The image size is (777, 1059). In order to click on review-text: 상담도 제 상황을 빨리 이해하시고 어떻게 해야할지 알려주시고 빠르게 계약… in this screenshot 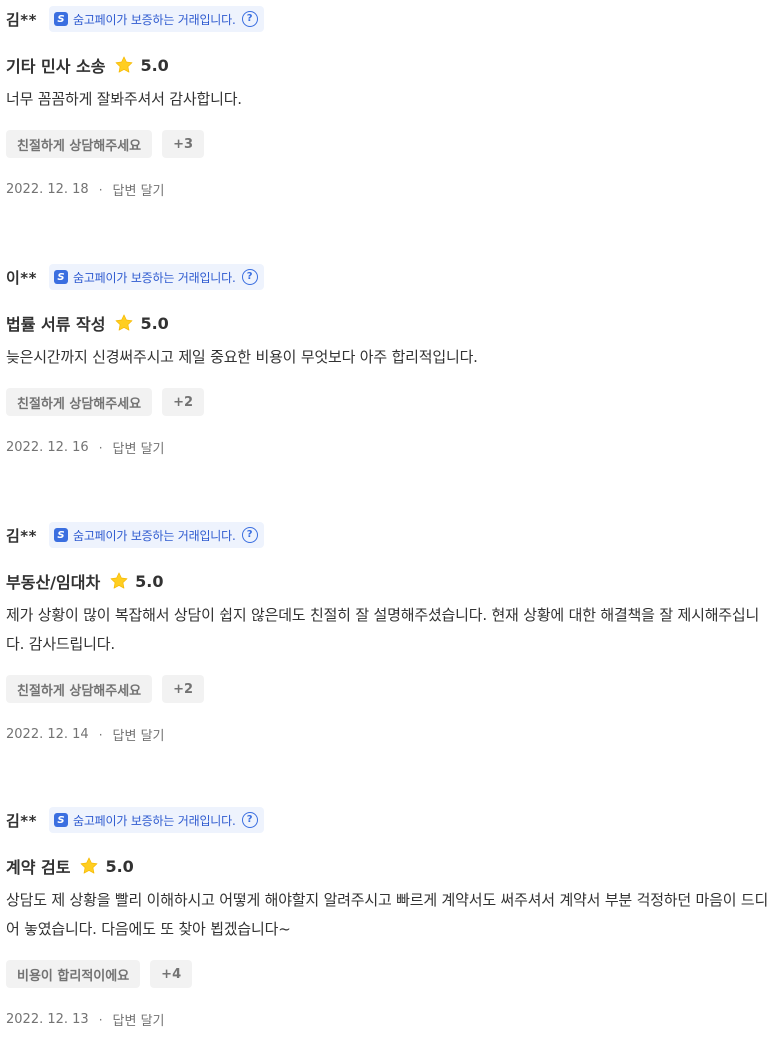, I will do `click(387, 914)`.